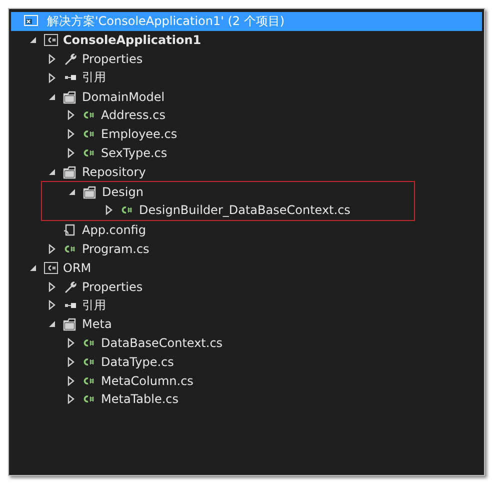 This screenshot has width=495, height=489. Describe the element at coordinates (253, 96) in the screenshot. I see `tree-item: DomainModel` at that location.